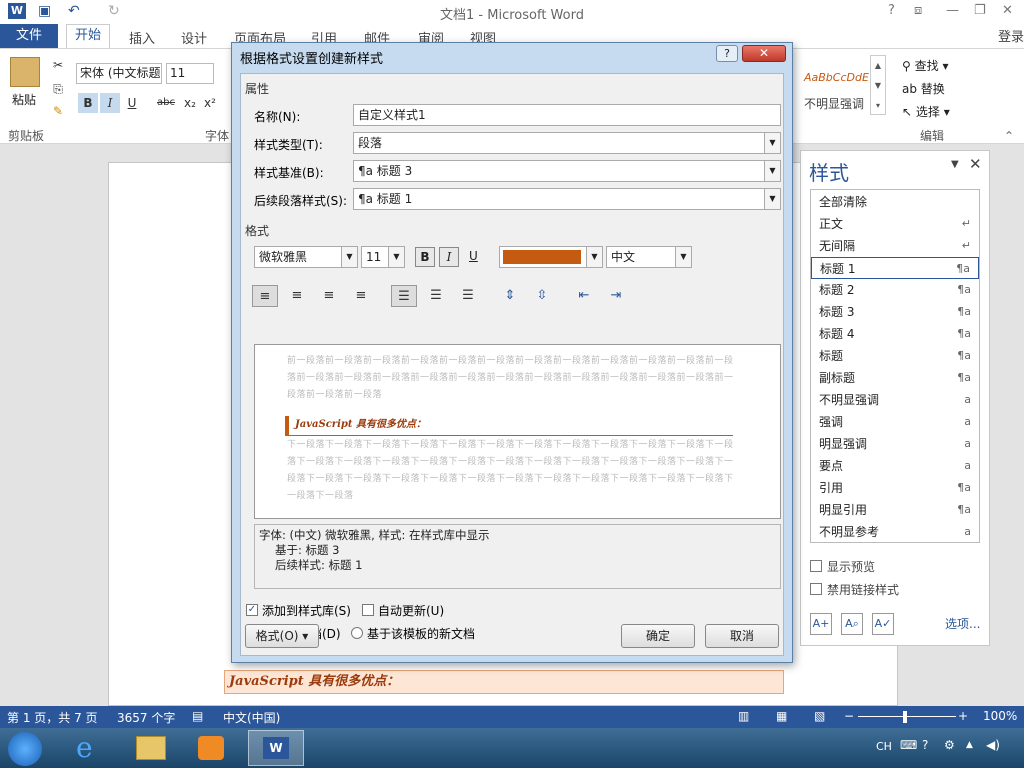  What do you see at coordinates (649, 257) in the screenshot?
I see `script-select: 中文 ▼` at bounding box center [649, 257].